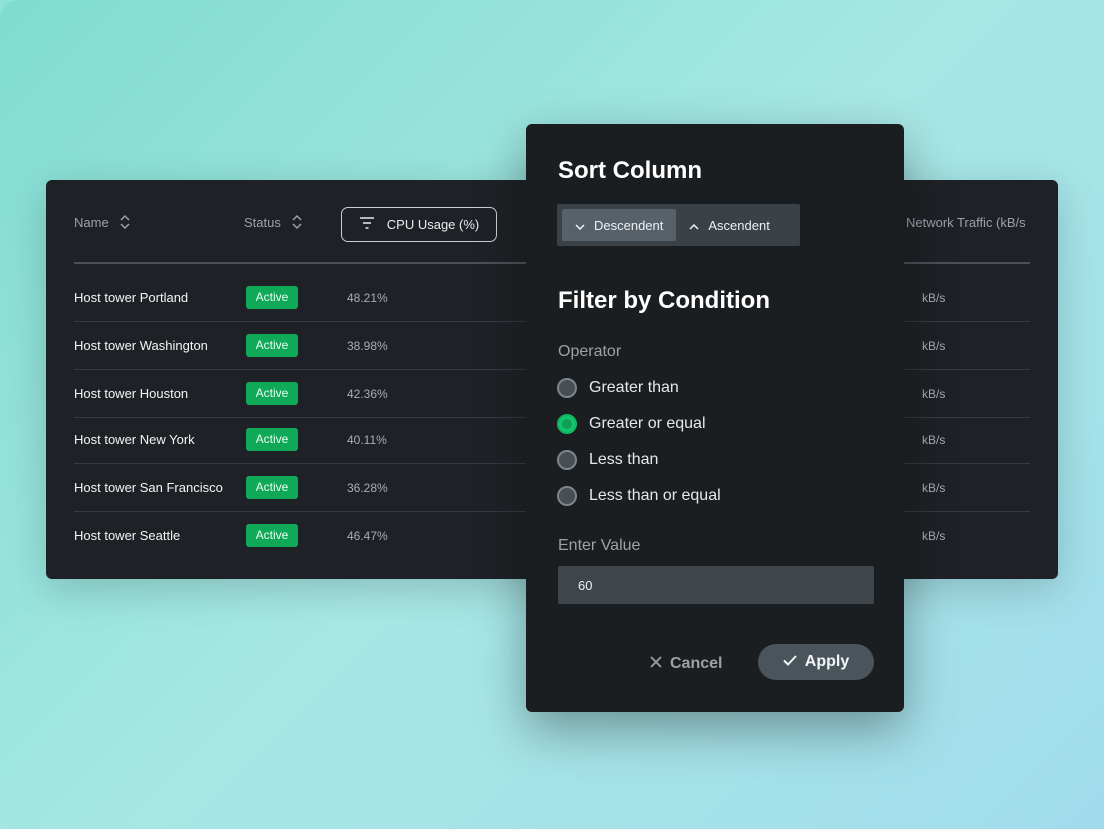  I want to click on sort-descending-label: Descendent, so click(629, 225).